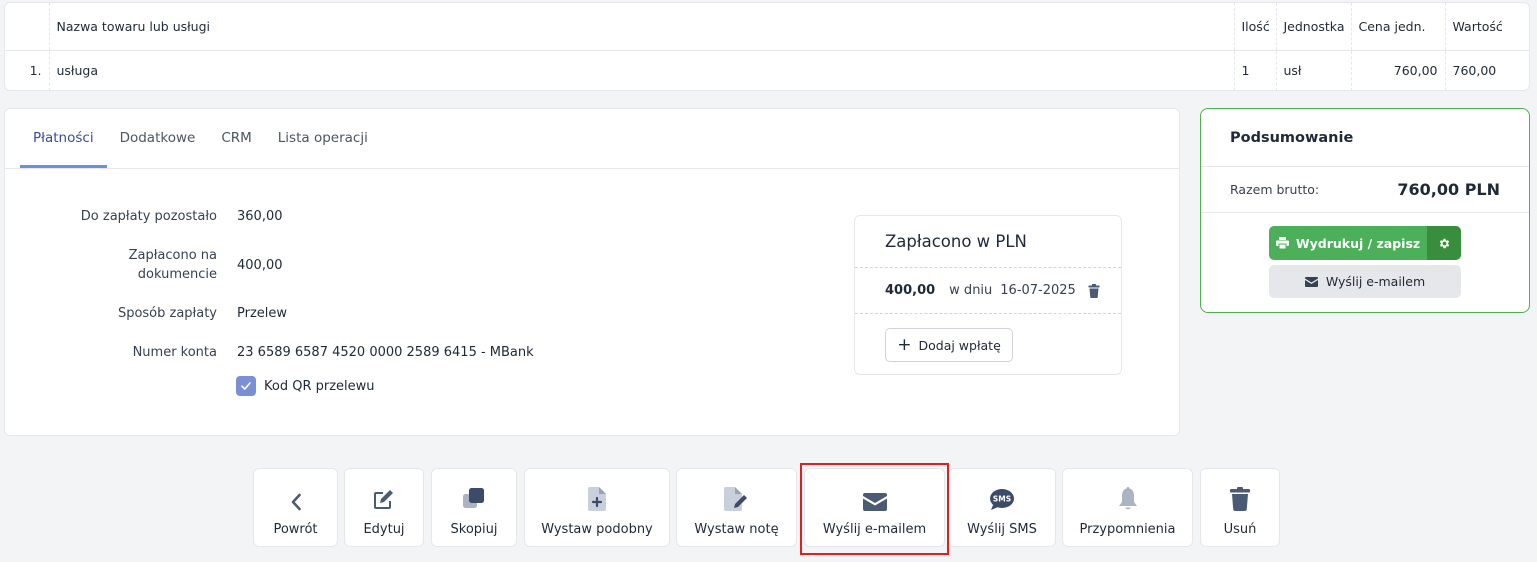 The width and height of the screenshot is (1537, 562). Describe the element at coordinates (642, 27) in the screenshot. I see `col-header-name: Nazwa towaru lub usługi` at that location.